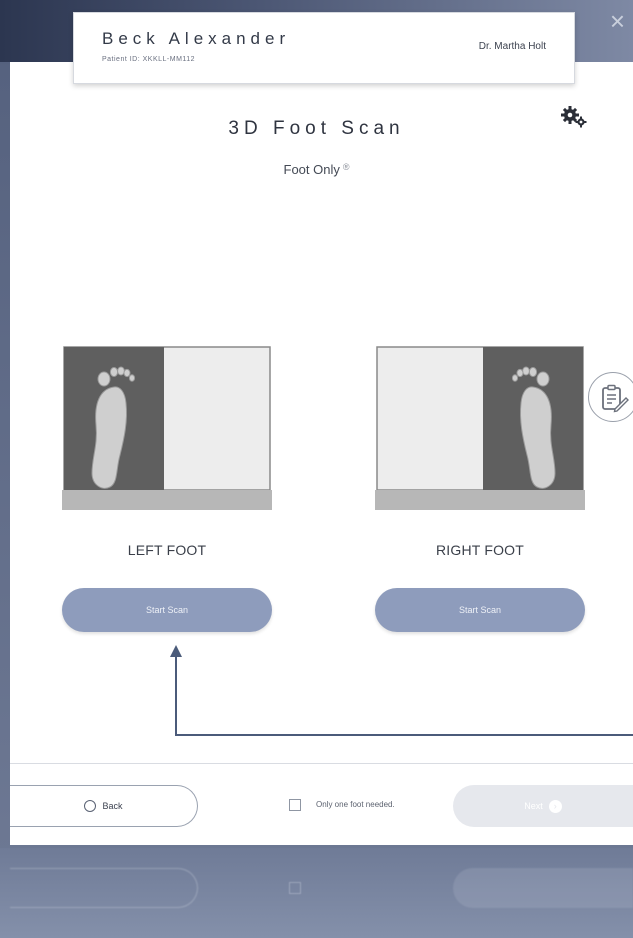 The height and width of the screenshot is (938, 633). Describe the element at coordinates (90, 806) in the screenshot. I see `back-arrow-icon` at that location.